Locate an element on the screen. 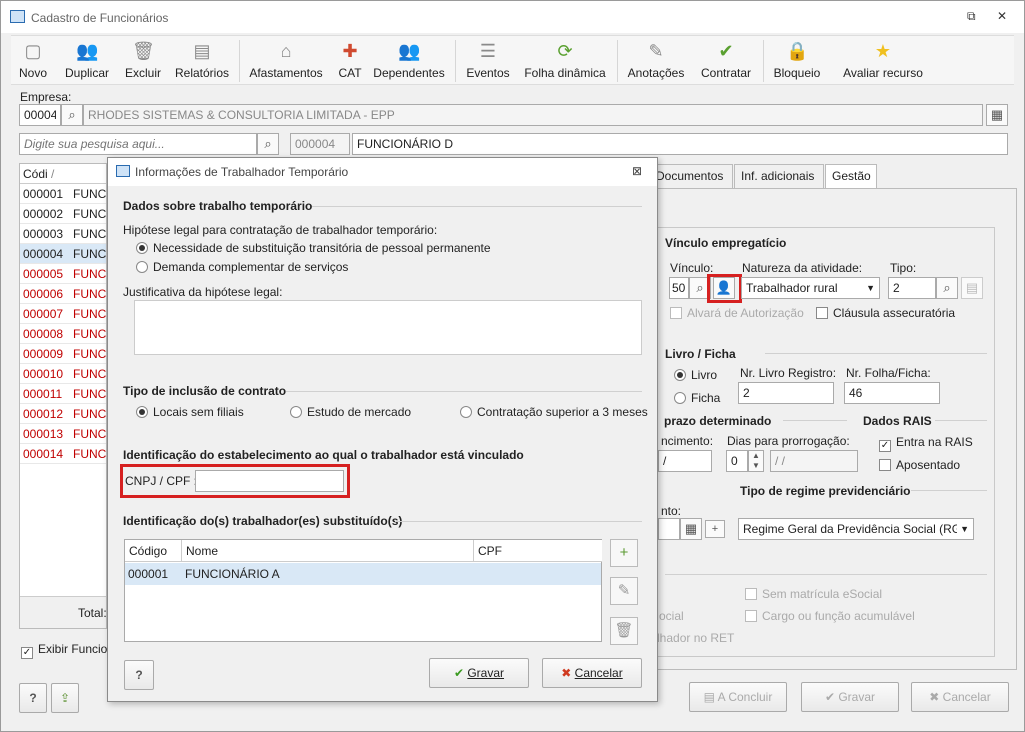 This screenshot has height=732, width=1025. empresa-grid-icon: ▦ is located at coordinates (997, 115).